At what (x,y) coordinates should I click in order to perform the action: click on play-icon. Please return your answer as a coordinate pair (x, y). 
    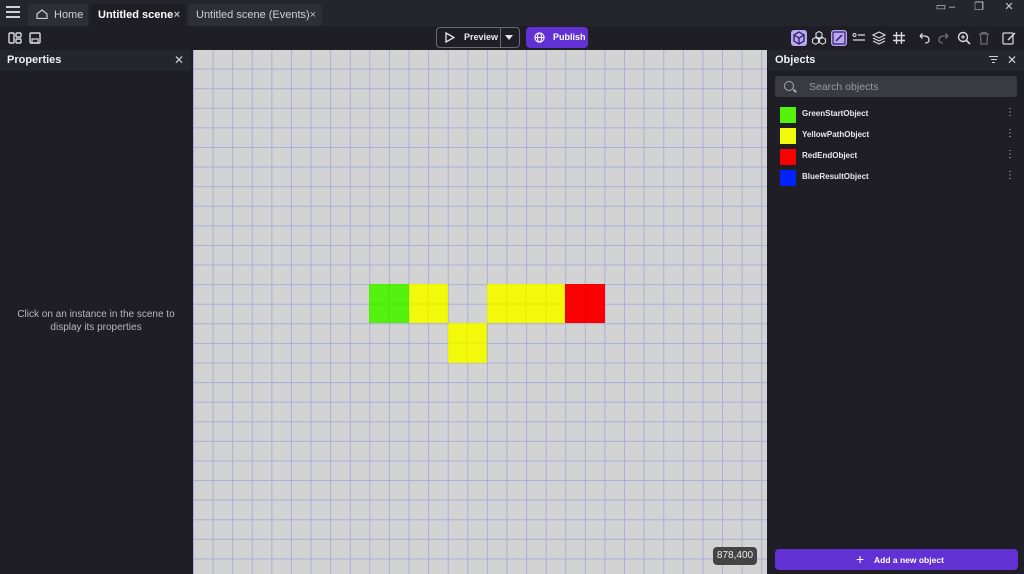
    Looking at the image, I should click on (450, 37).